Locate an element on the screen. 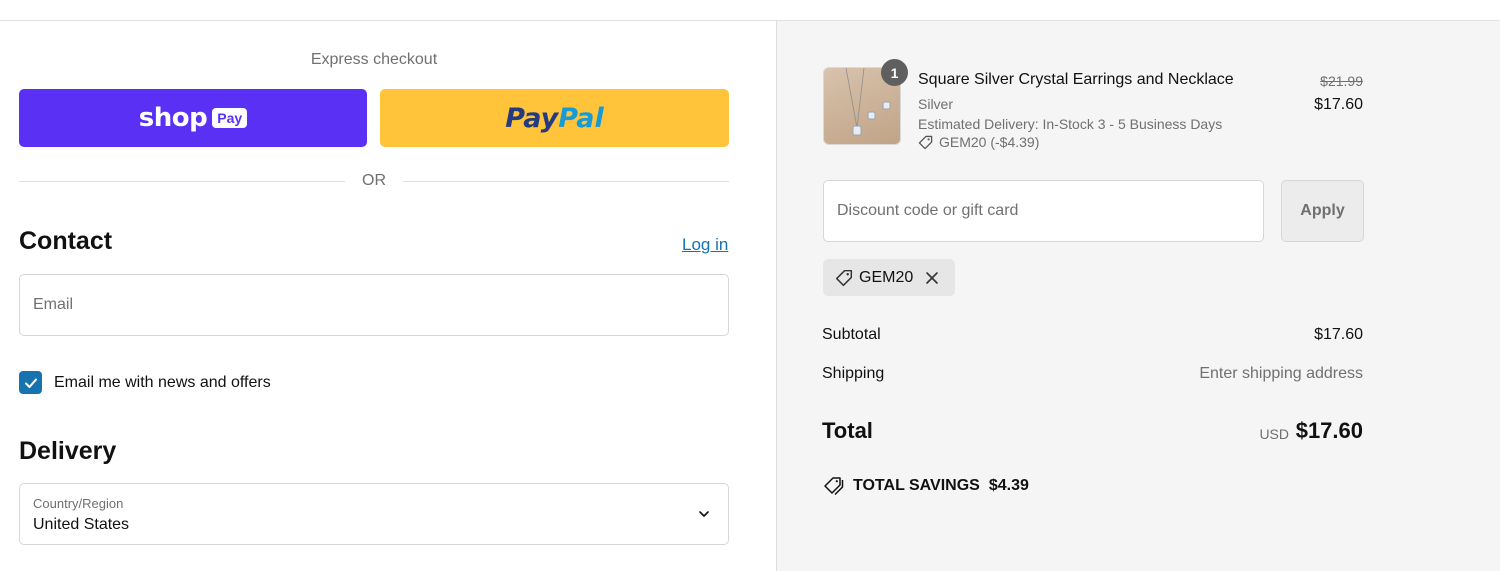 Image resolution: width=1500 pixels, height=571 pixels. product-discount: GEM20 (-$4.39) is located at coordinates (978, 142).